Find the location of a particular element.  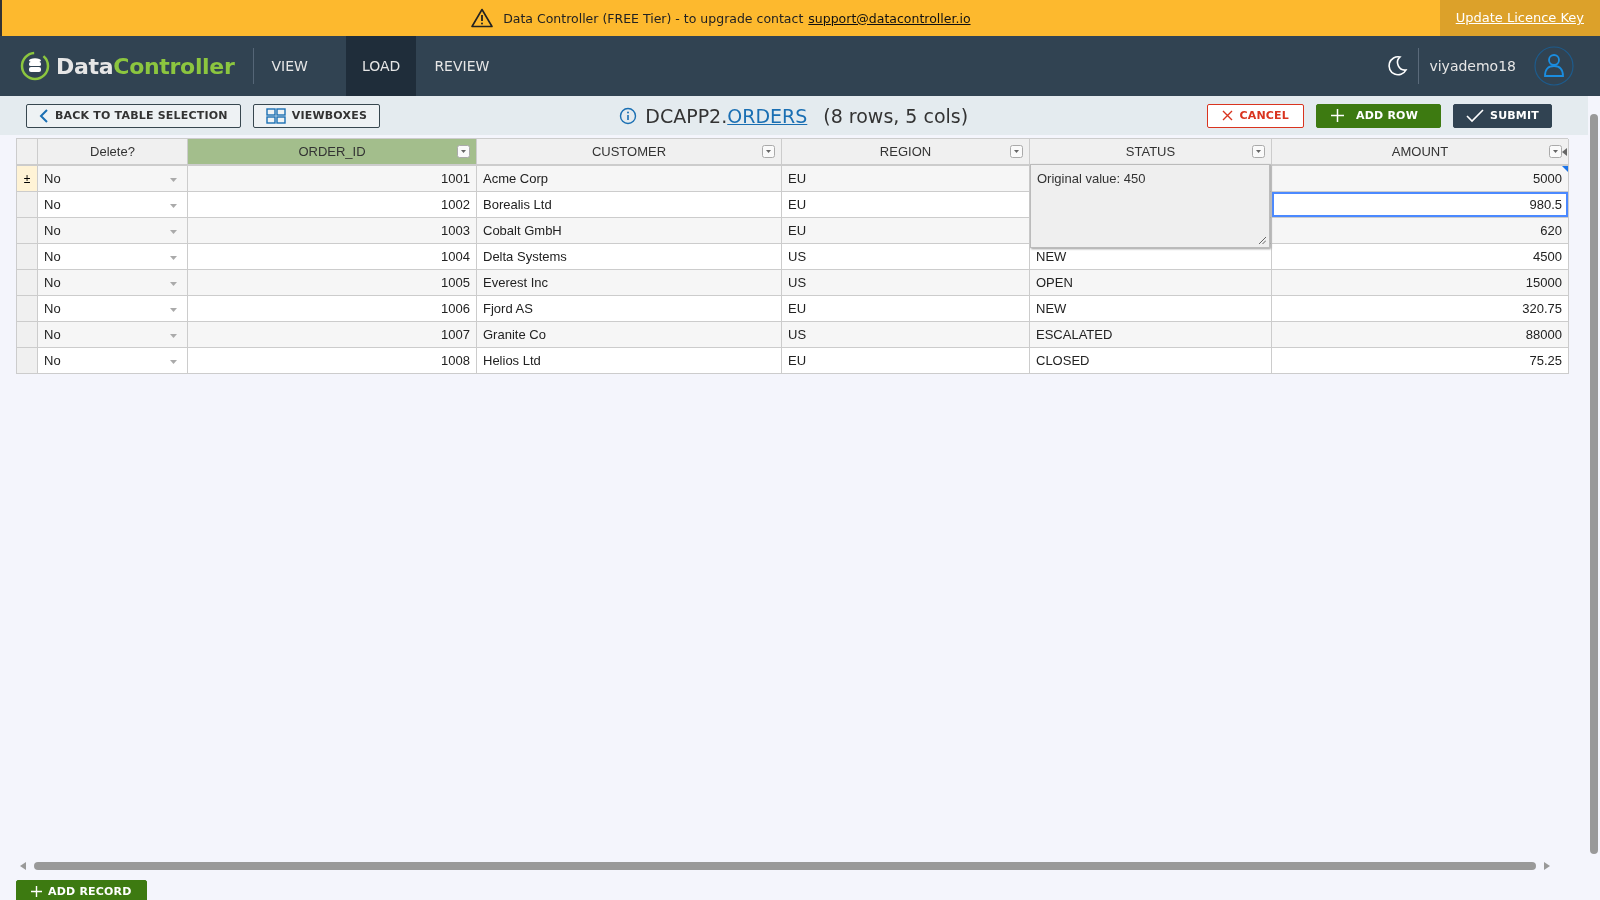

column-header: AMOUNT is located at coordinates (1420, 152).